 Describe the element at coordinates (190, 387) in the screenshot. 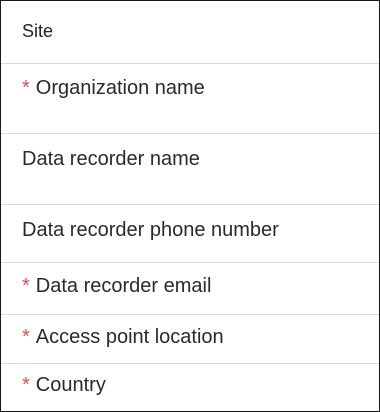

I see `field-country: * Country` at that location.